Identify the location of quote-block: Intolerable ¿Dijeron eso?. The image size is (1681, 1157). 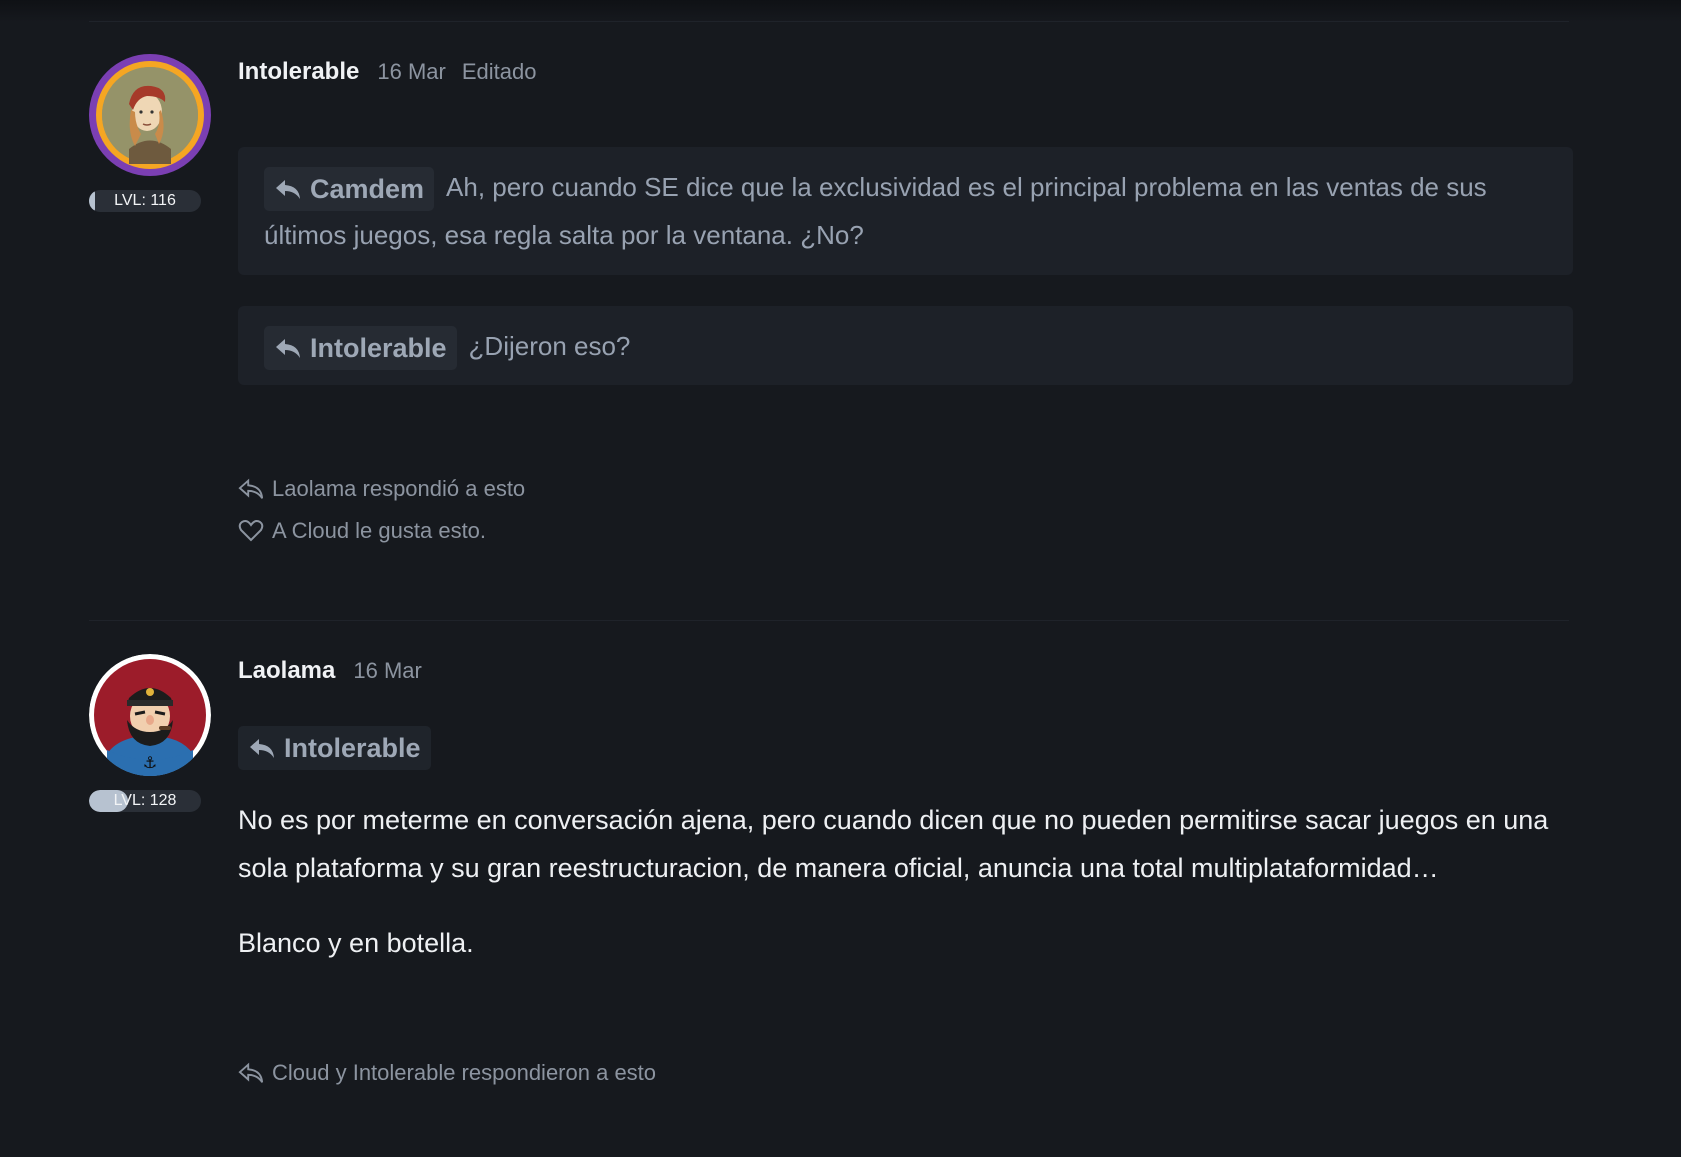
(905, 346).